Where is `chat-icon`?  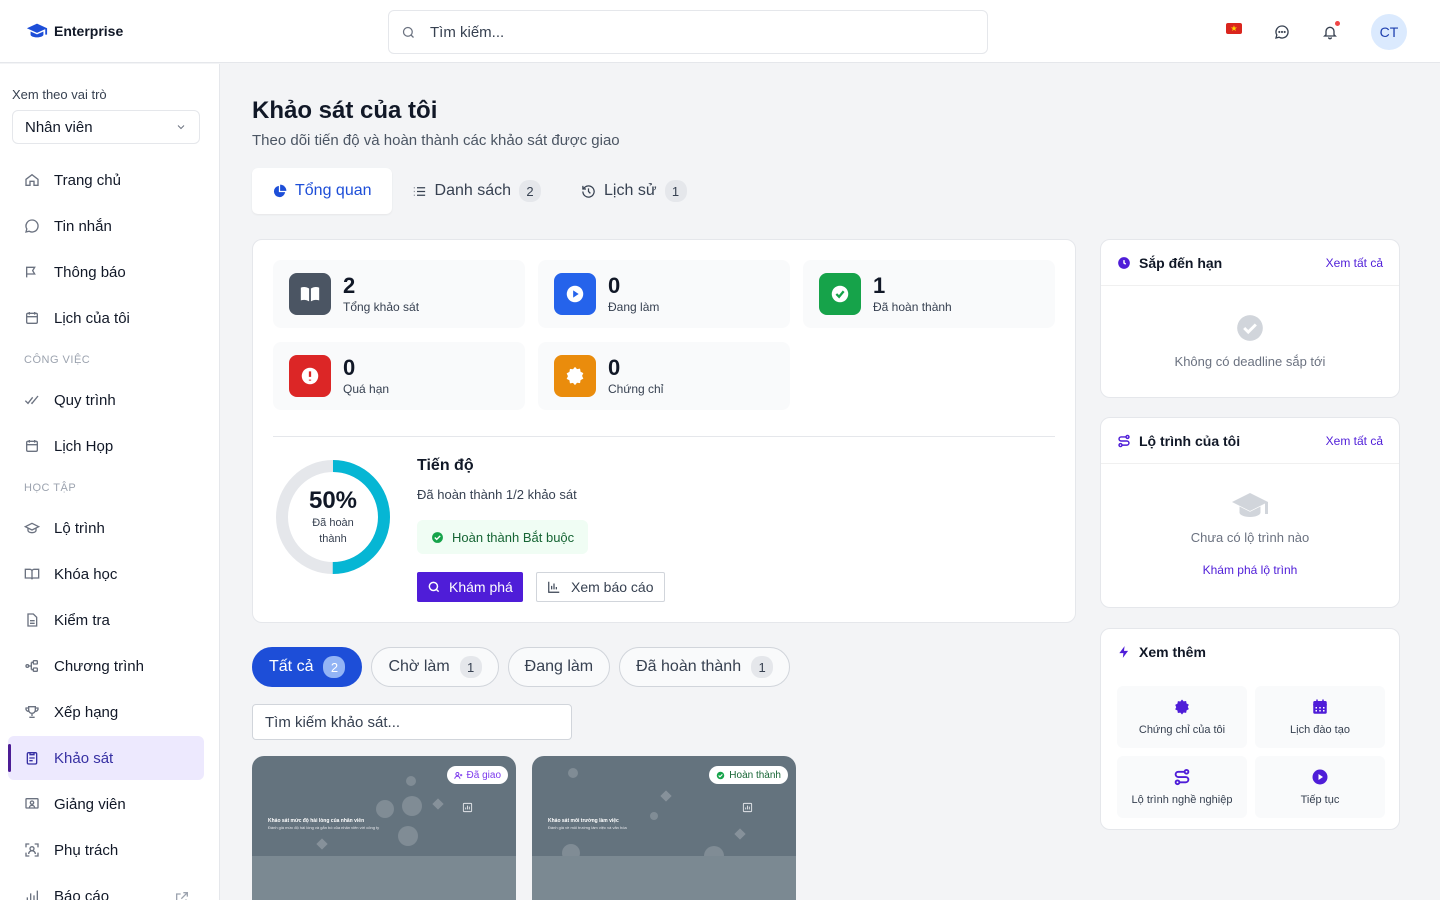 chat-icon is located at coordinates (1282, 32).